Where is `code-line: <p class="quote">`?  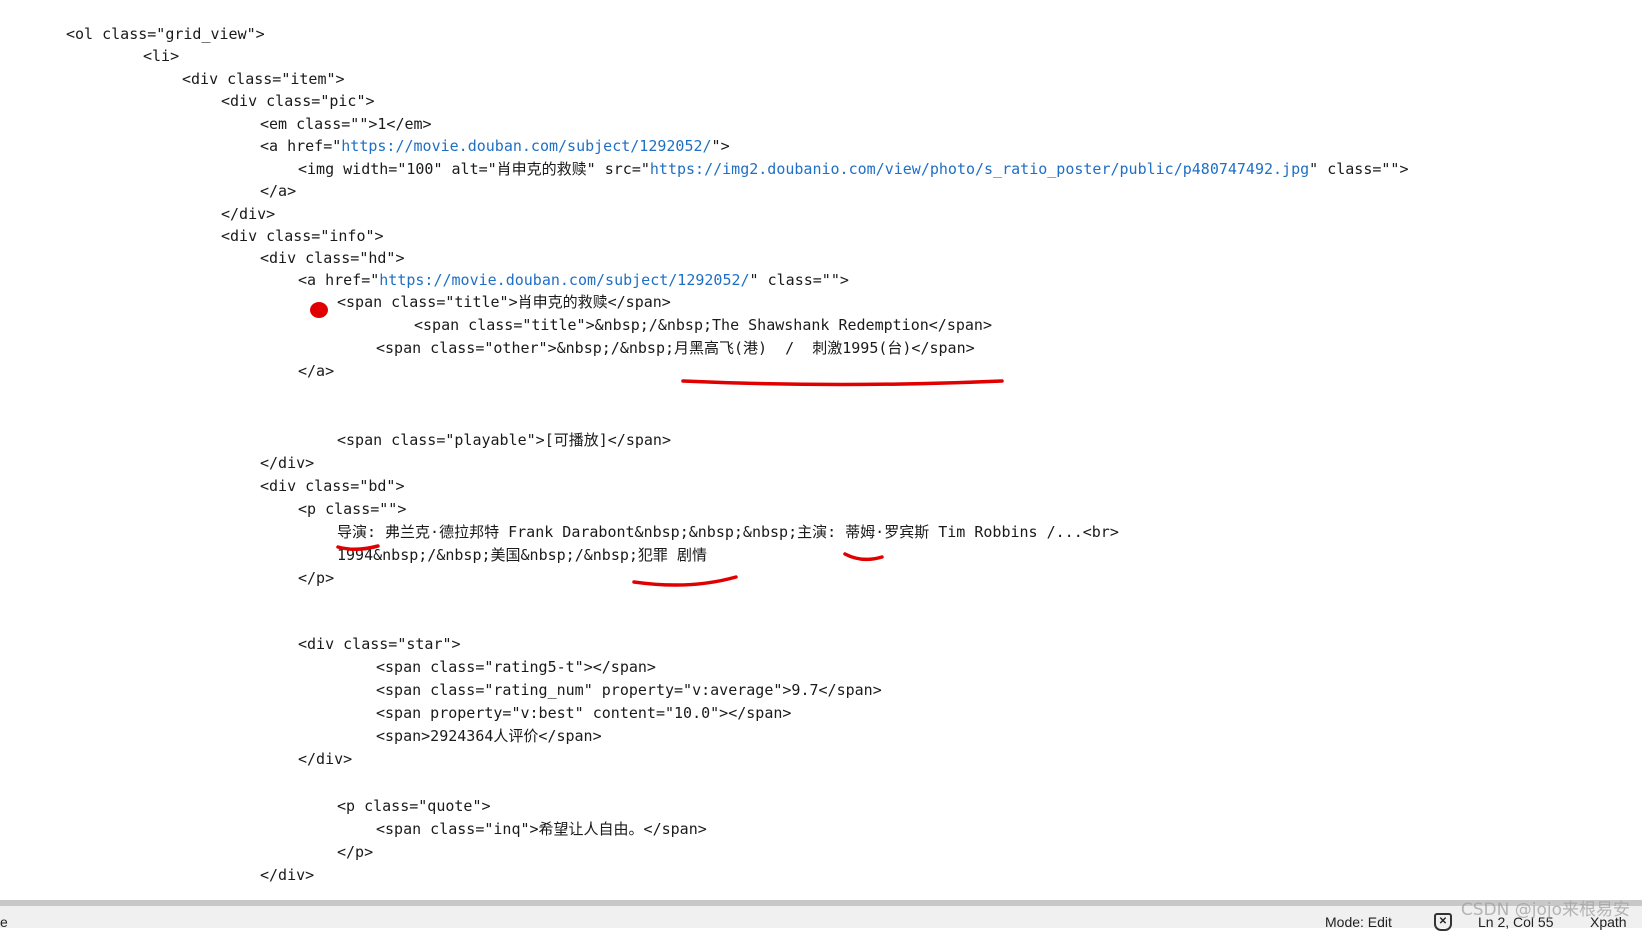
code-line: <p class="quote"> is located at coordinates (414, 806).